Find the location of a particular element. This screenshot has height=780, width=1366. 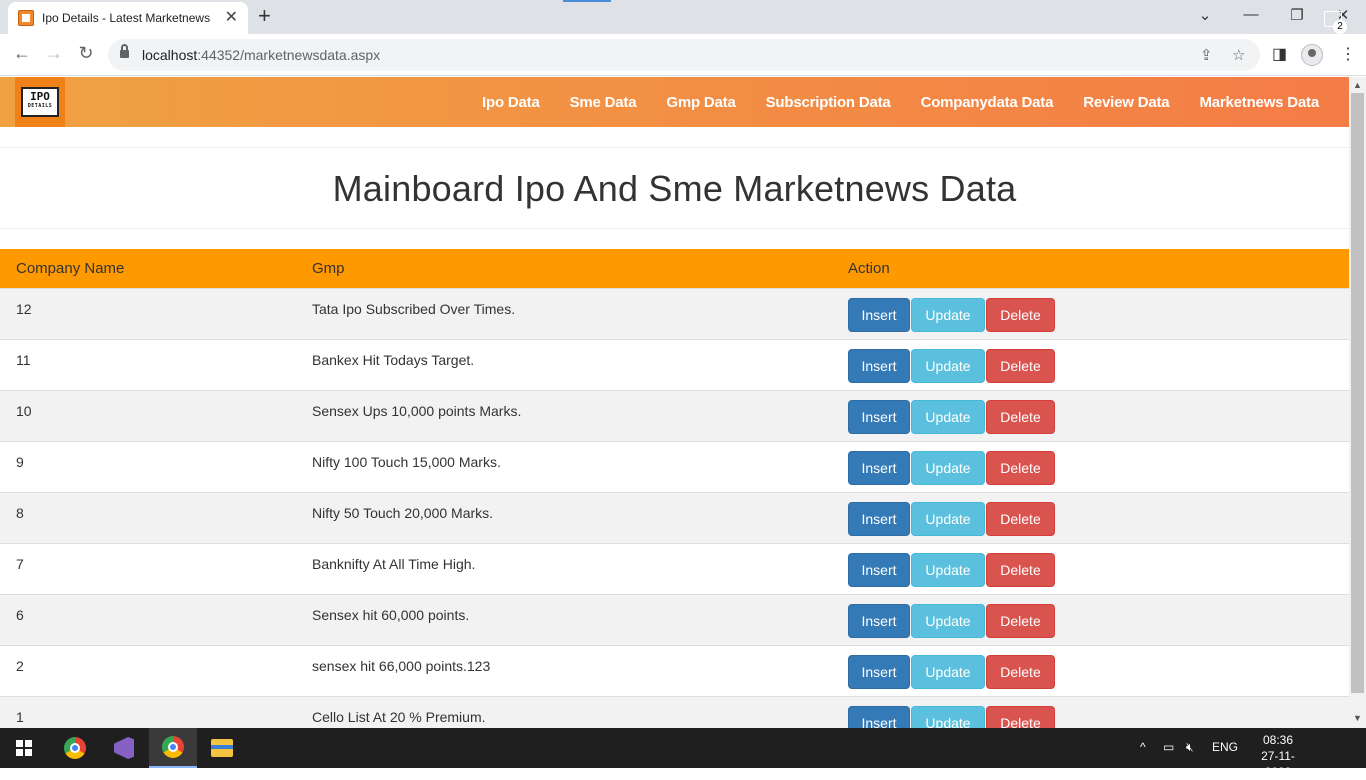

tab-search-icon: ⌄ is located at coordinates (1205, 15).